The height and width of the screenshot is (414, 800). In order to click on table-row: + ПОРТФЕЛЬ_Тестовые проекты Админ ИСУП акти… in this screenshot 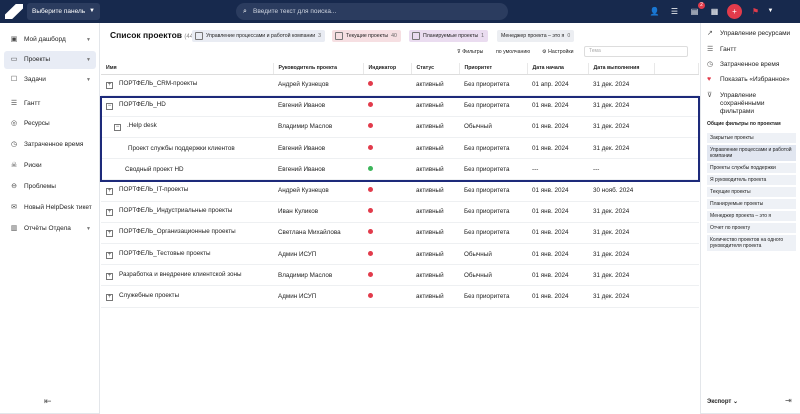, I will do `click(400, 254)`.